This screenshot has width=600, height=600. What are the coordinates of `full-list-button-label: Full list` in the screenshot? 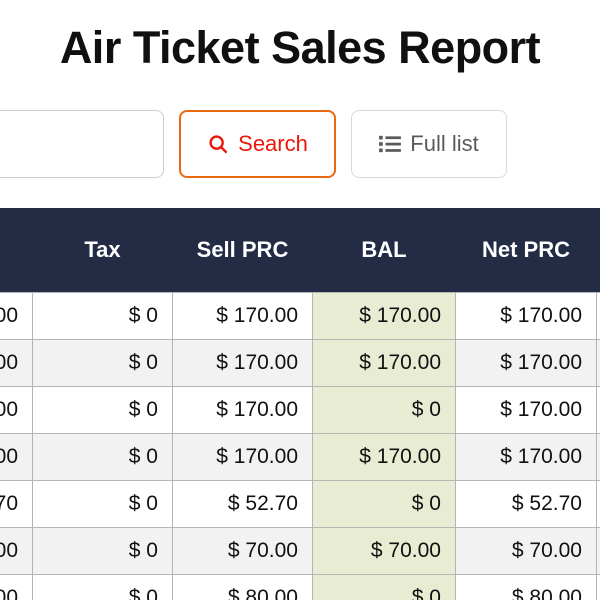 It's located at (444, 143).